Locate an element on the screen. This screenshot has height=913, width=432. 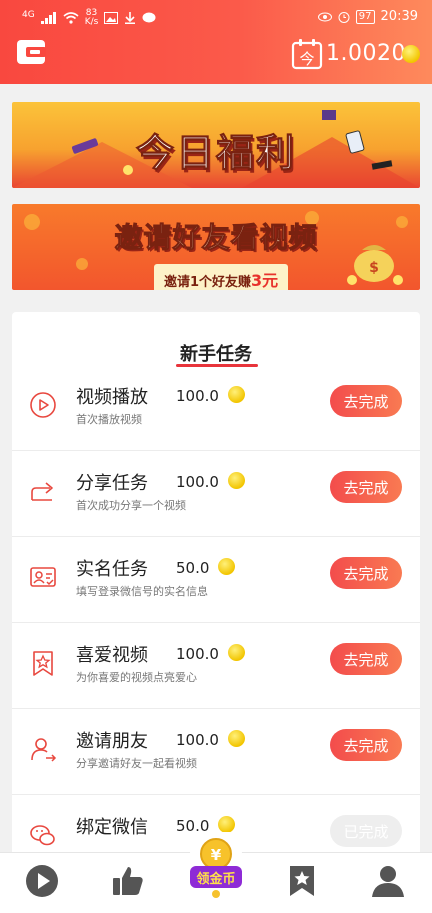
task-name: 喜爱视频 is located at coordinates (112, 655).